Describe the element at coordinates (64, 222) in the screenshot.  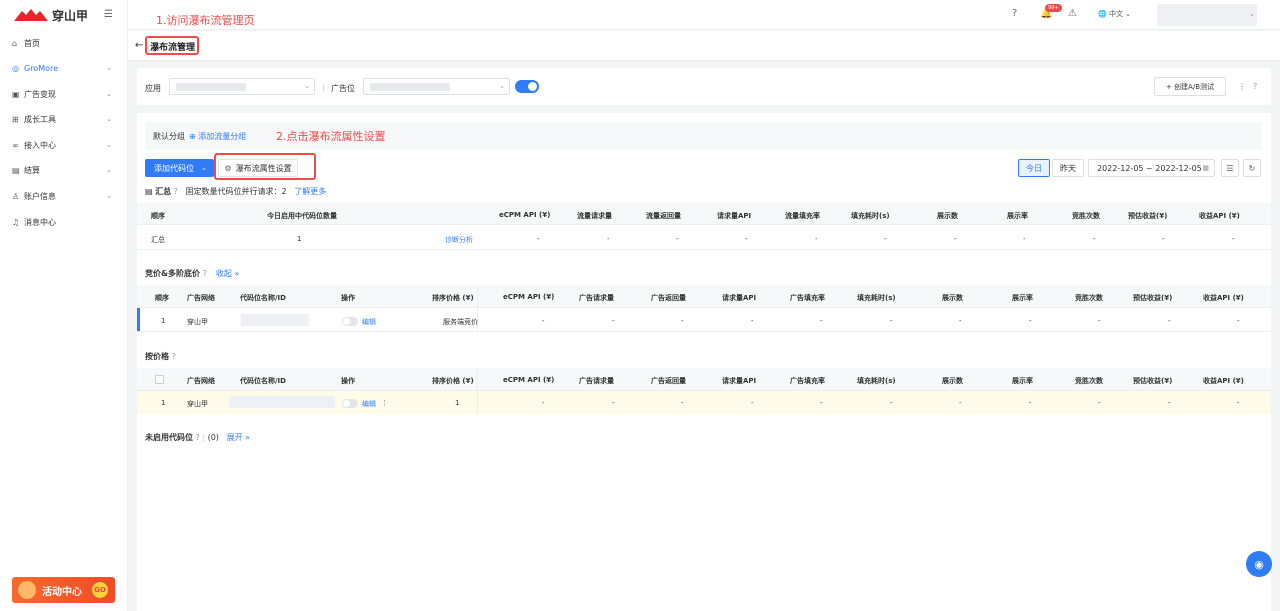
I see `sidebar-item-messages: ♫ 消息中心` at that location.